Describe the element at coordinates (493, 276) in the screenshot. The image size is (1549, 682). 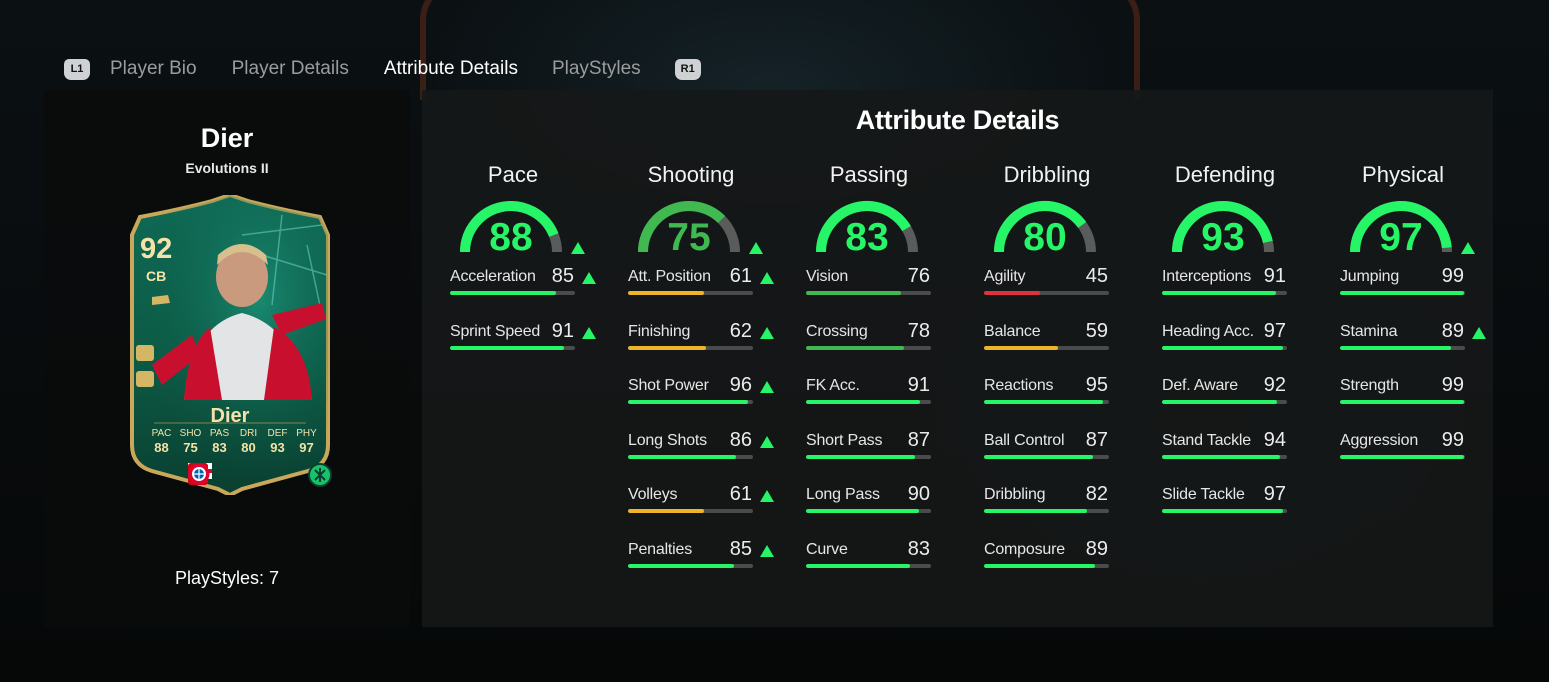
I see `attribute-name: Acceleration` at that location.